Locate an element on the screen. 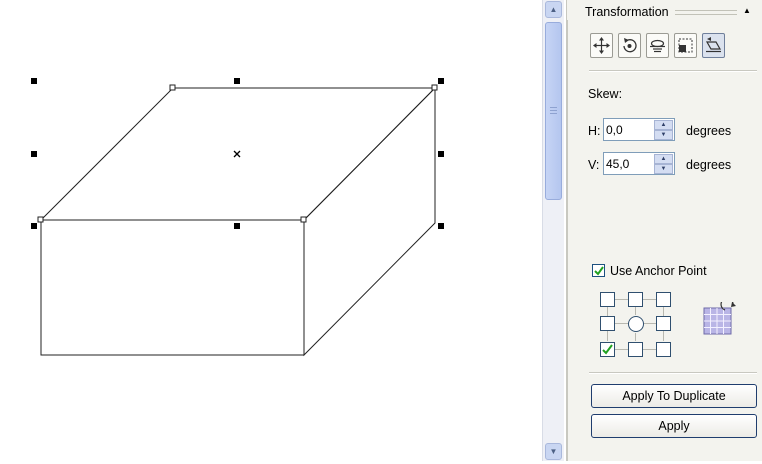  selection-handle-bottom-right is located at coordinates (441, 226).